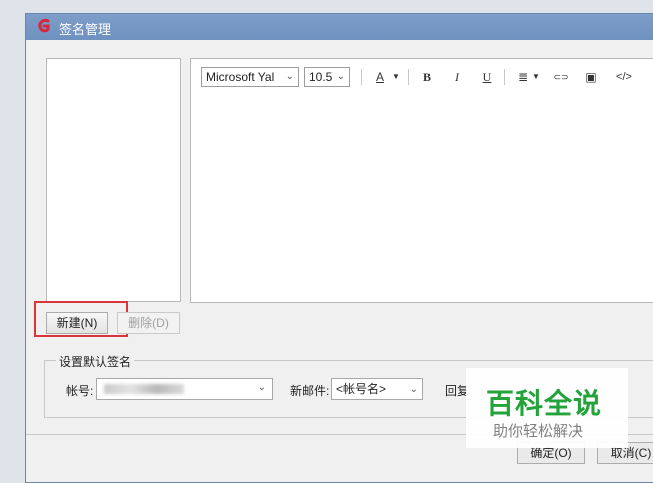 This screenshot has width=653, height=483. I want to click on new-mail-signature-select: <帐号名> ⌄, so click(377, 389).